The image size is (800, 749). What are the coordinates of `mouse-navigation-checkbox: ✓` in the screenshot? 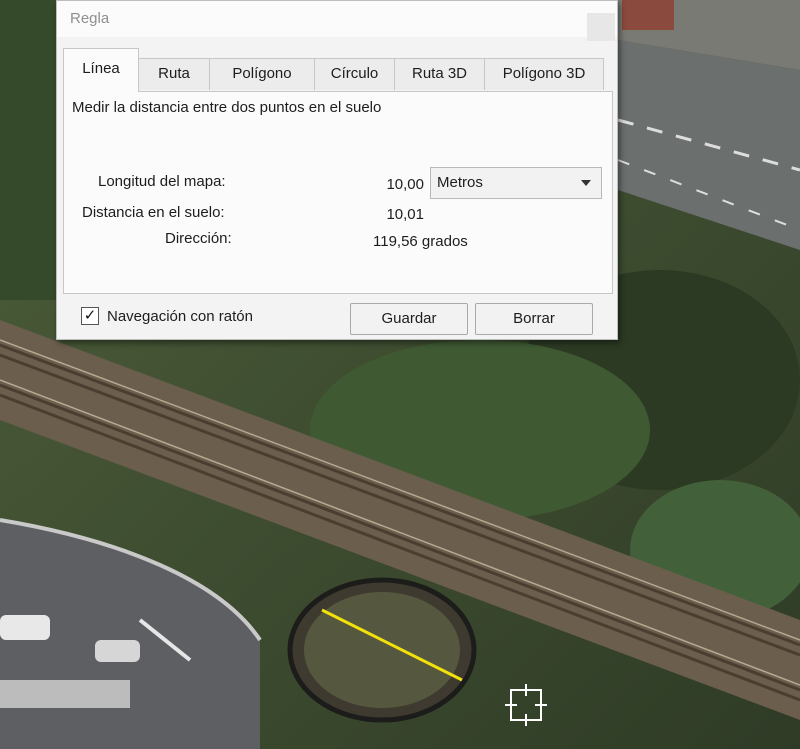 It's located at (90, 316).